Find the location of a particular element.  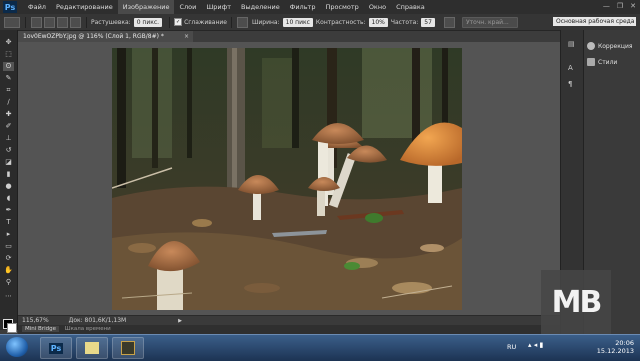

zoom-tool-icon: ⚲ is located at coordinates (8, 282).